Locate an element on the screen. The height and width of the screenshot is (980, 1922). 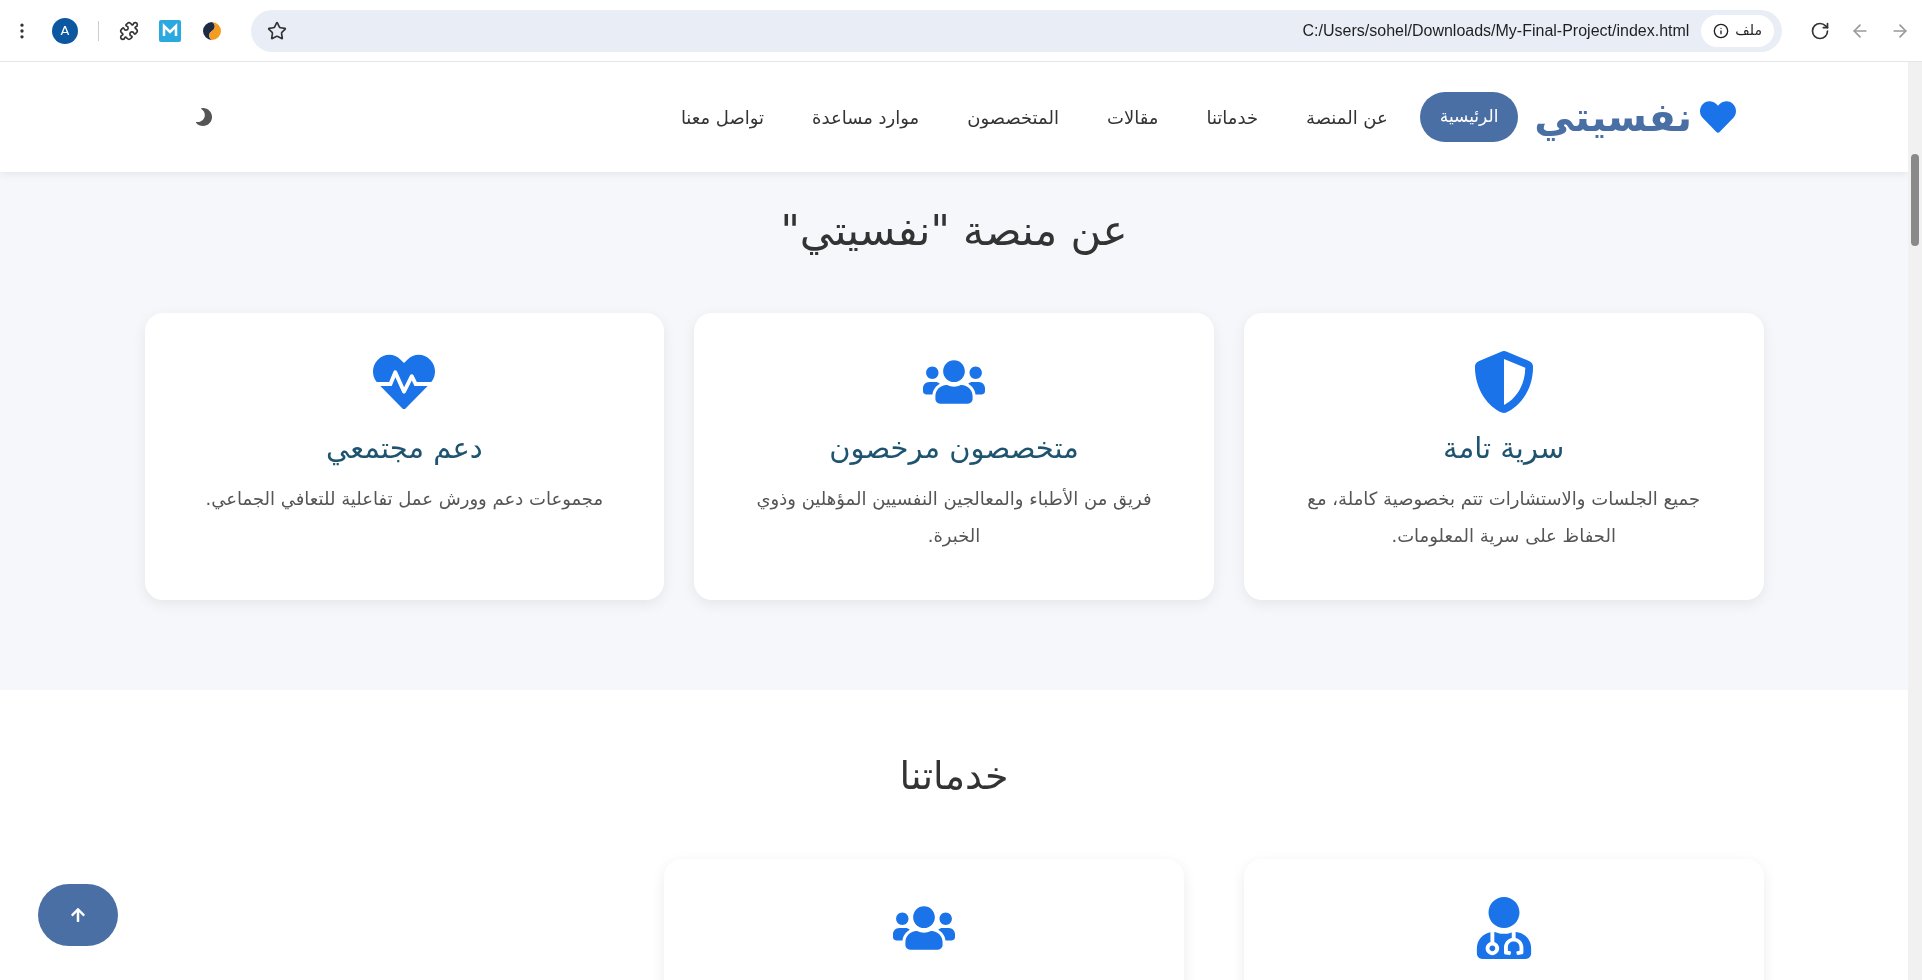
nav-link: المتخصصون is located at coordinates (1013, 117).